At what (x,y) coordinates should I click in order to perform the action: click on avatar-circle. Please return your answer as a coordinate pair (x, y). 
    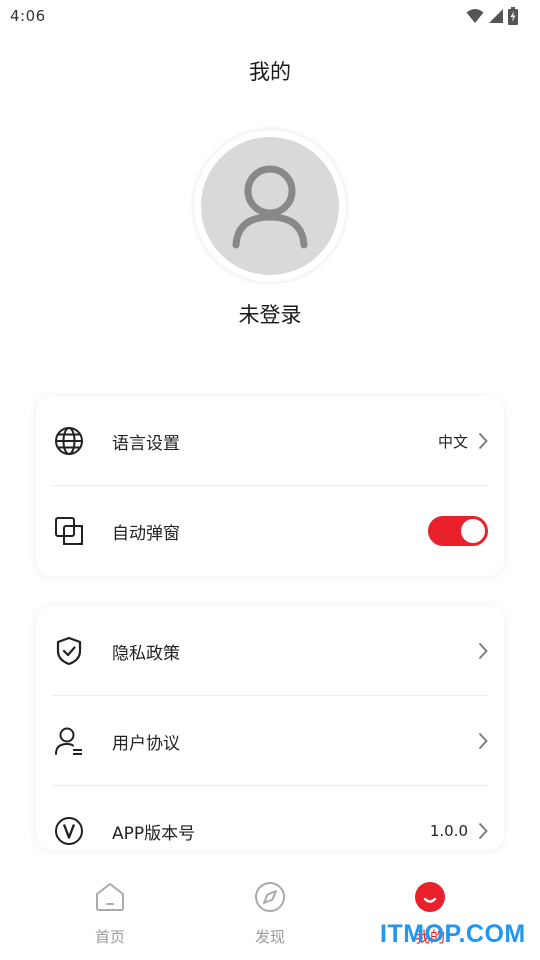
    Looking at the image, I should click on (270, 206).